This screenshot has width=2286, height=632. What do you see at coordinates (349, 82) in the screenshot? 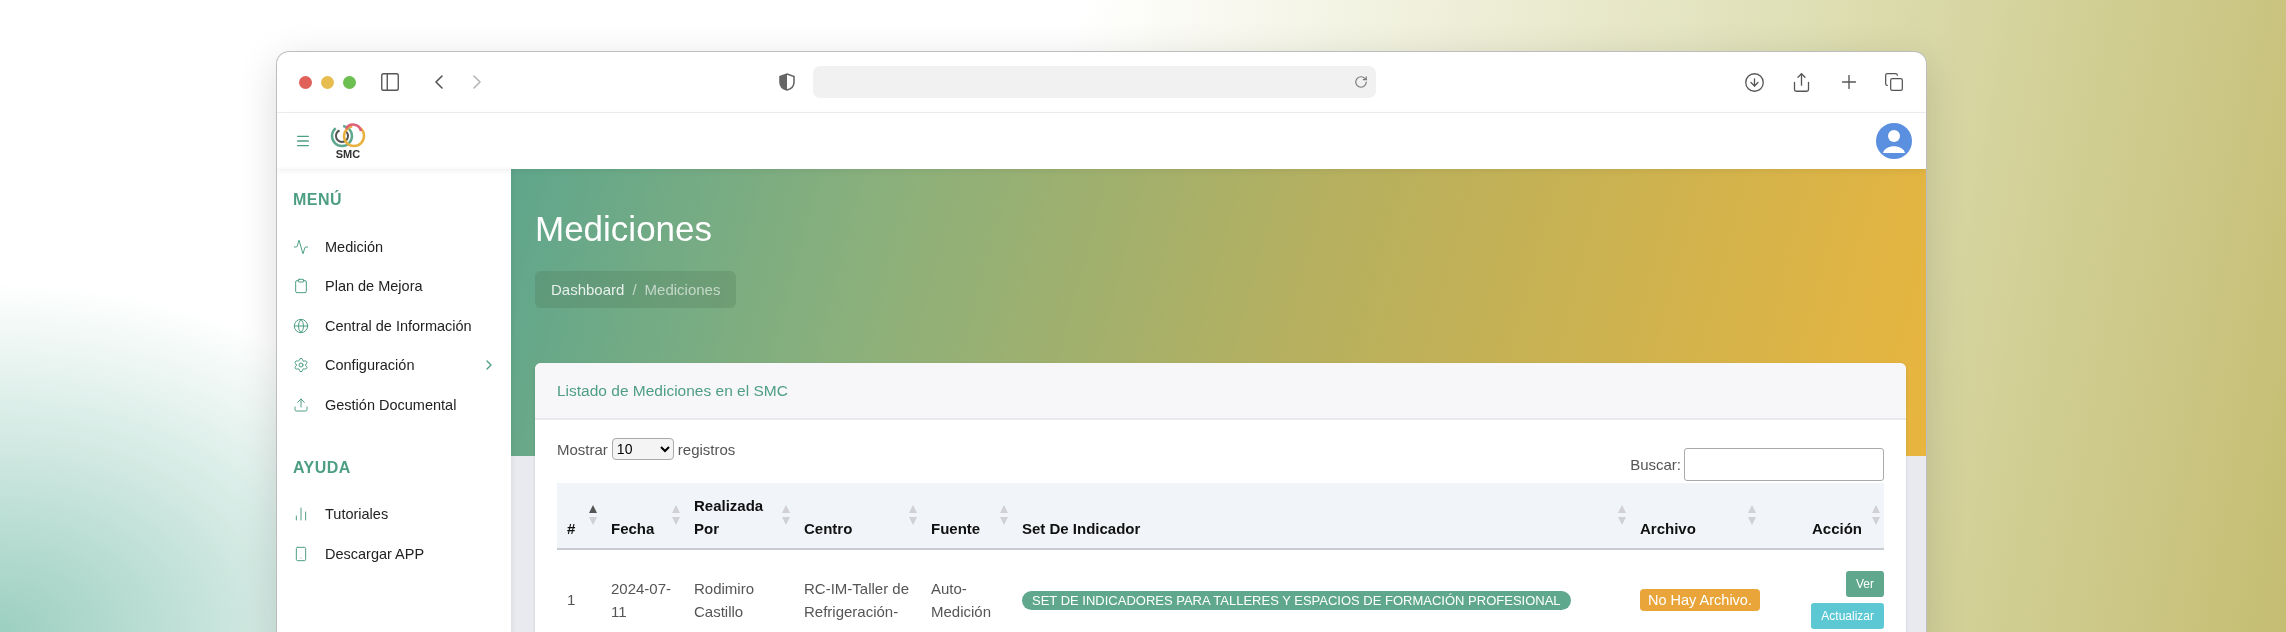
I see `maximize-window-icon` at bounding box center [349, 82].